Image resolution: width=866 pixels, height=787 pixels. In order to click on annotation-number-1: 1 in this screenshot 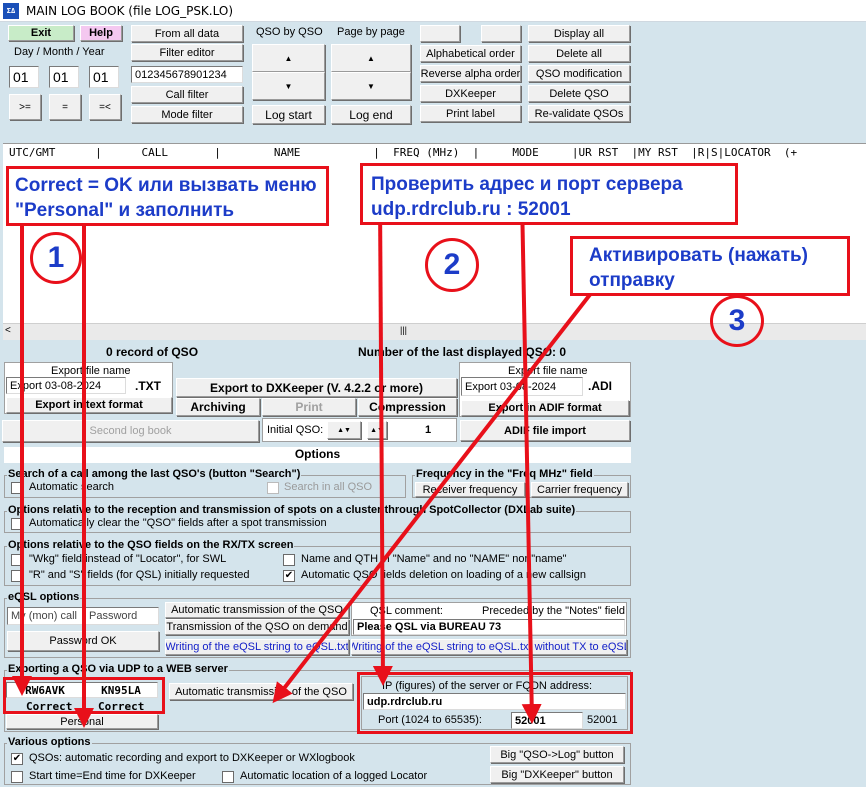, I will do `click(56, 258)`.